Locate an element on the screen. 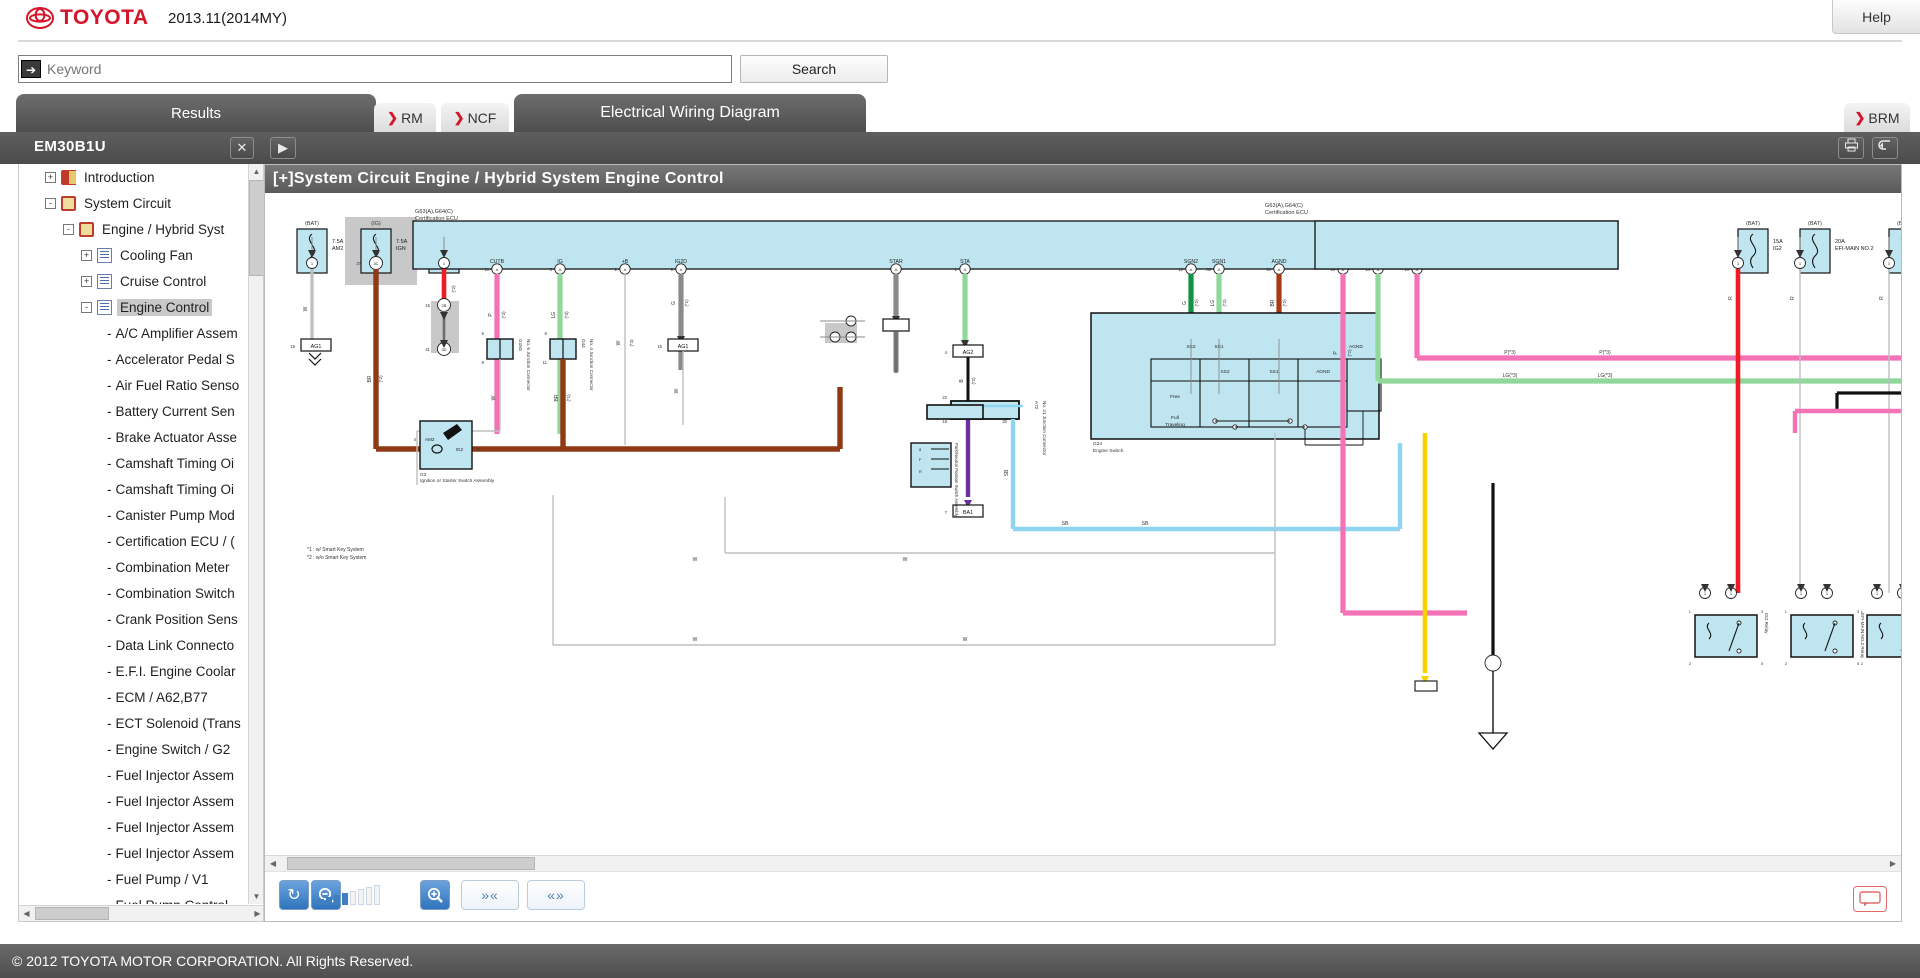  svg-text: 20 is located at coordinates (1004, 421).